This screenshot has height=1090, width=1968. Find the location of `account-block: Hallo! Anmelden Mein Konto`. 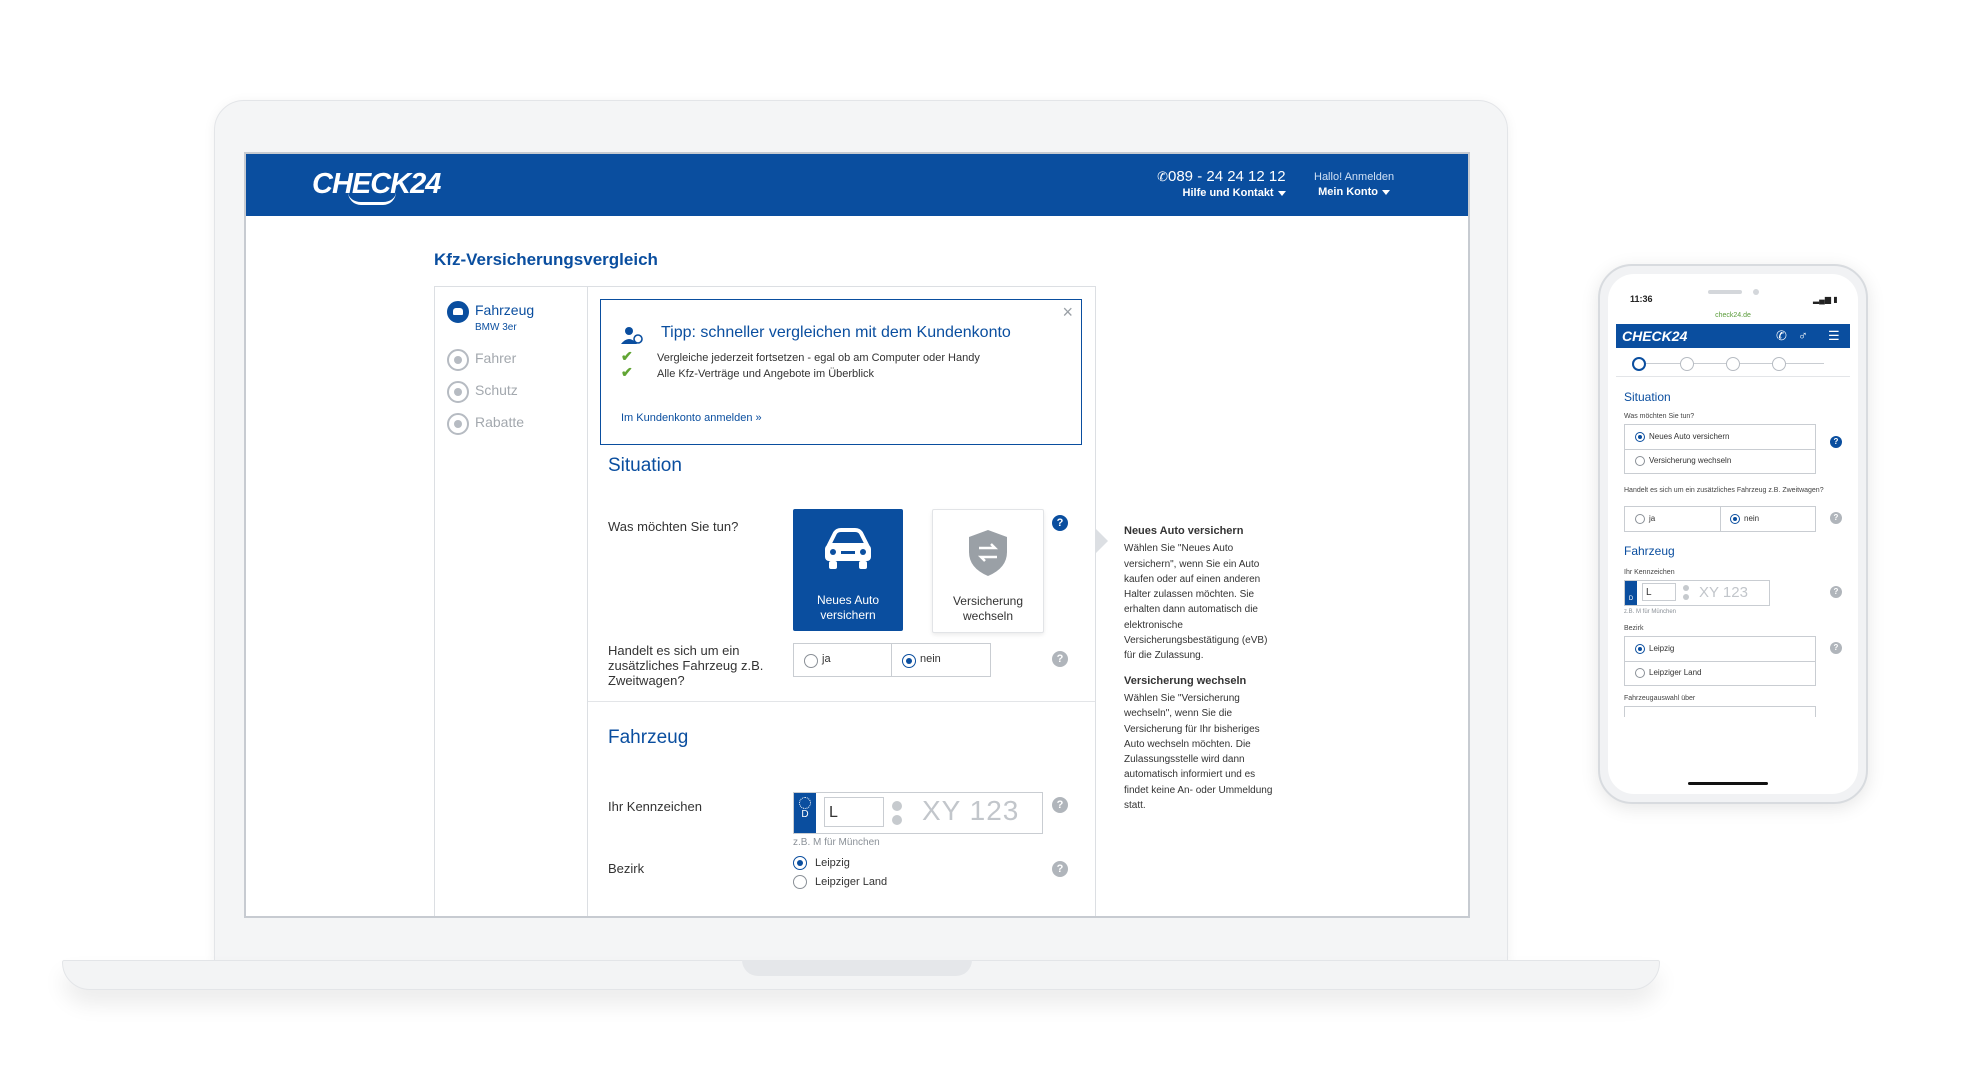

account-block: Hallo! Anmelden Mein Konto is located at coordinates (1354, 184).